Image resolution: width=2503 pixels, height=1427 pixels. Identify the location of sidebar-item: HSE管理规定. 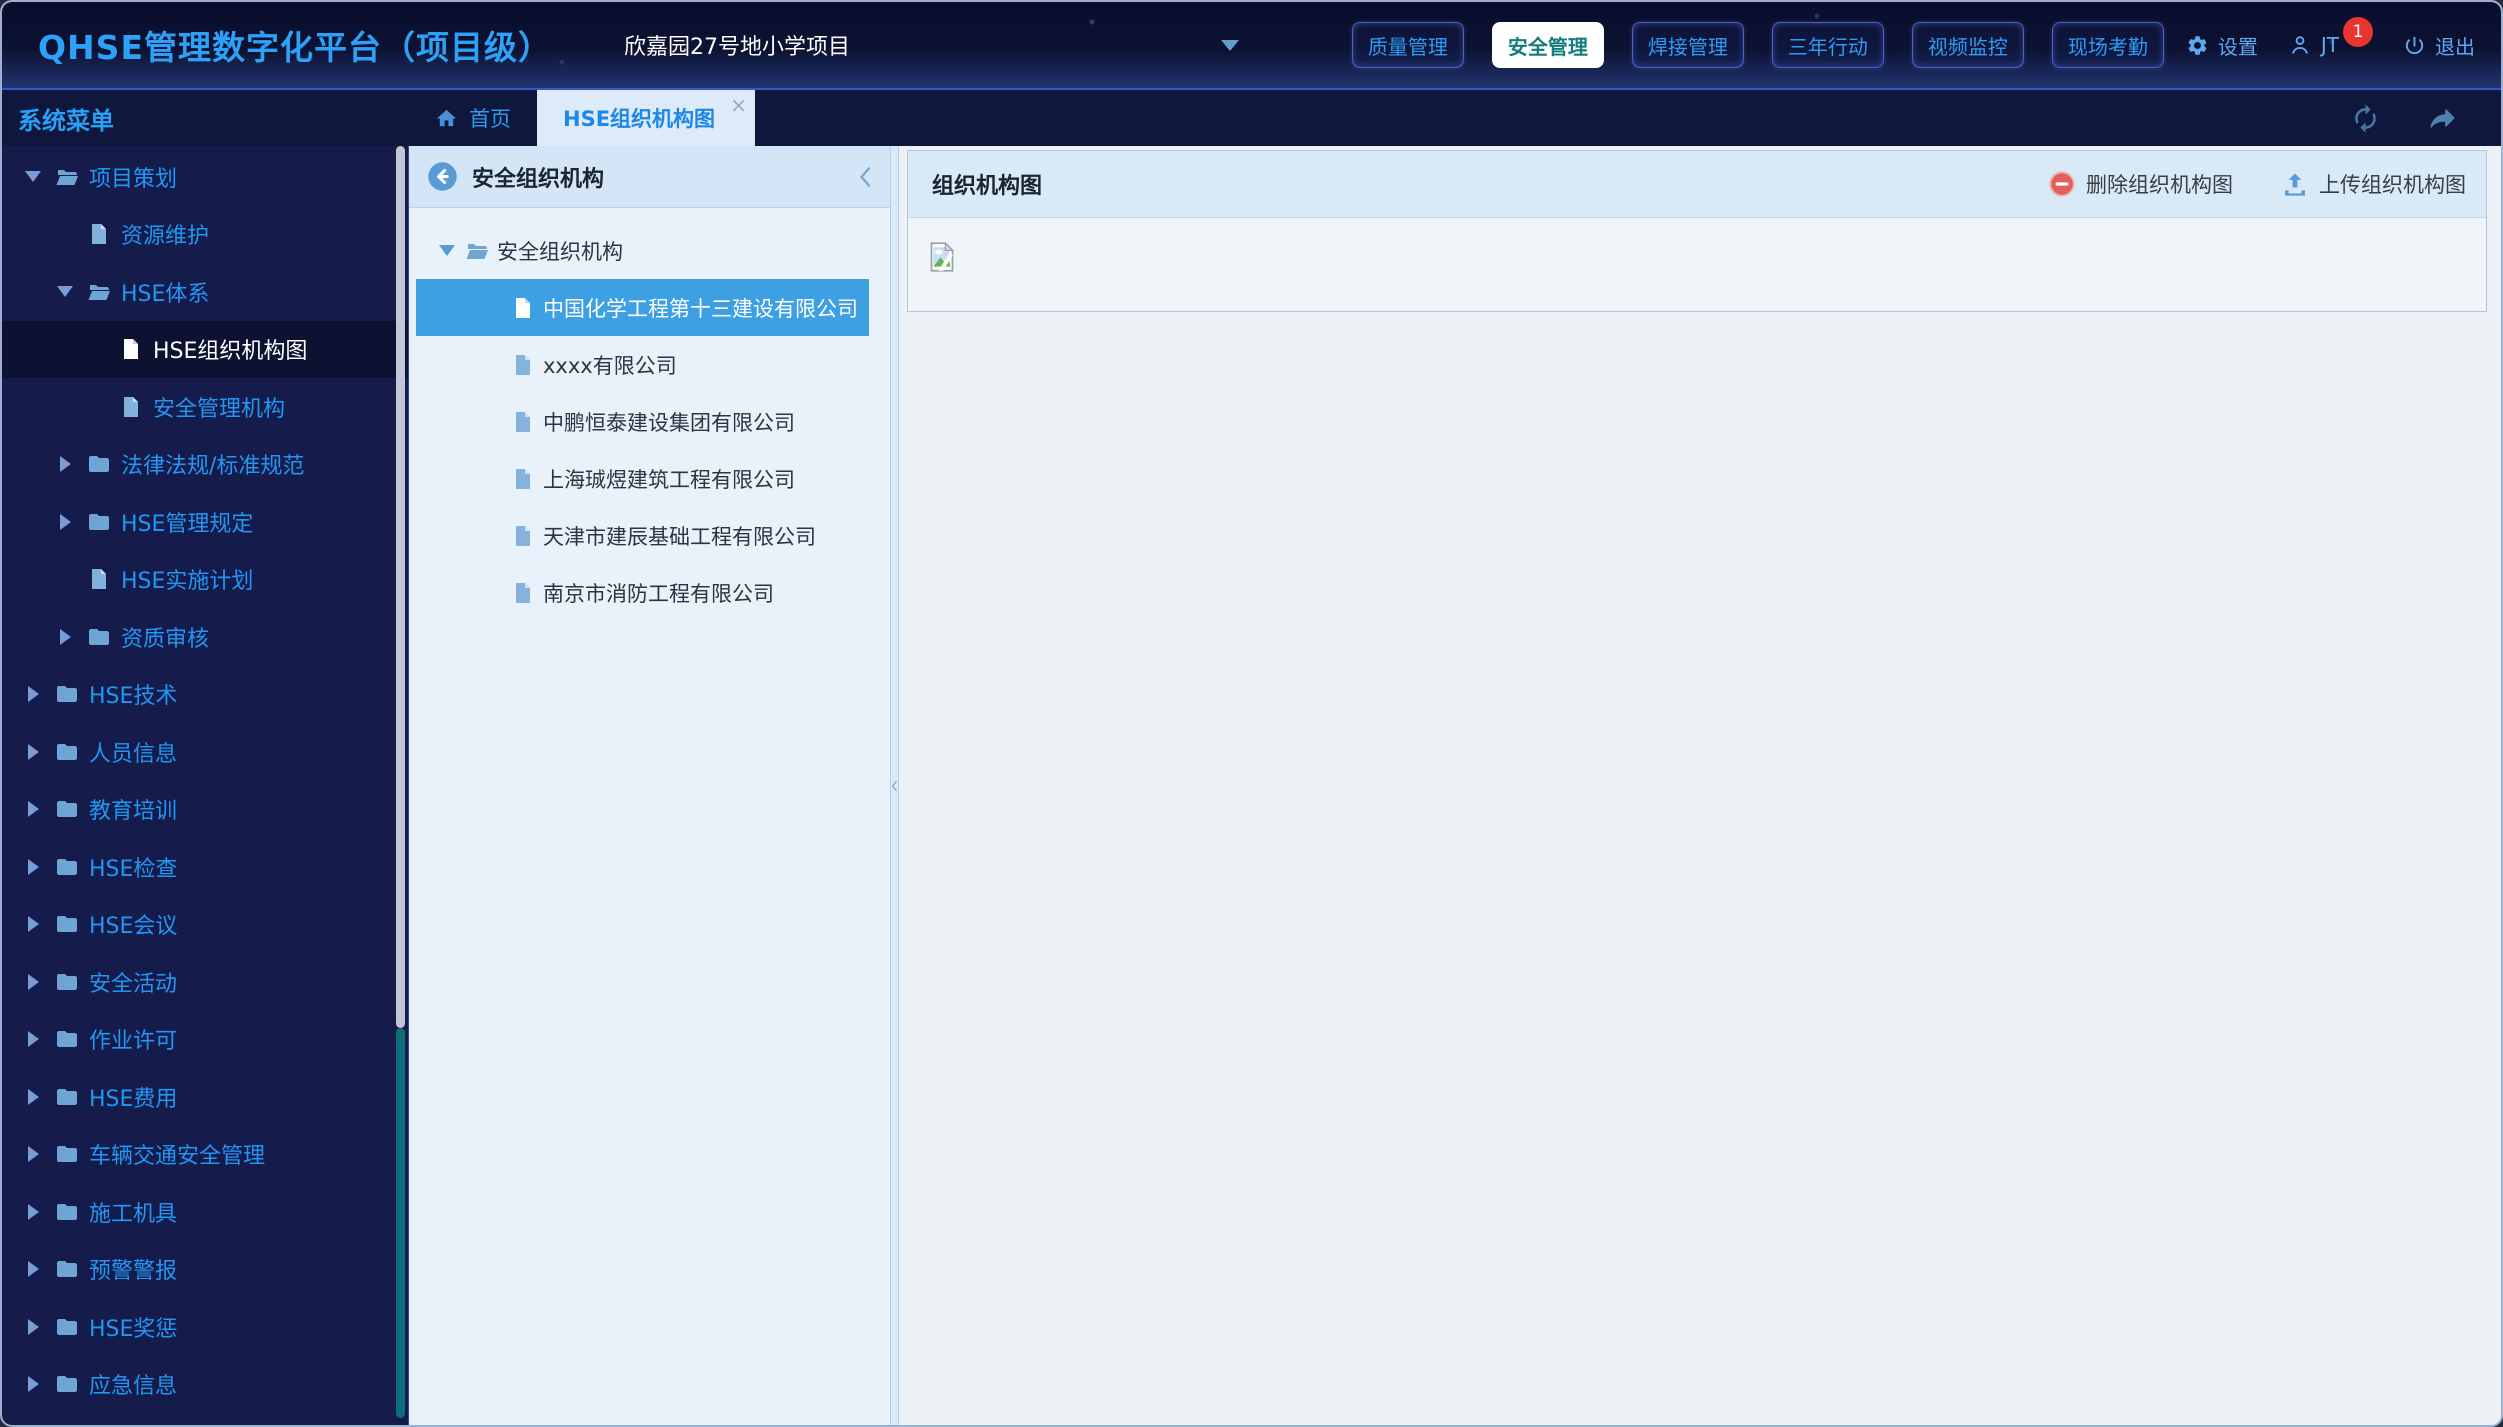
(205, 522).